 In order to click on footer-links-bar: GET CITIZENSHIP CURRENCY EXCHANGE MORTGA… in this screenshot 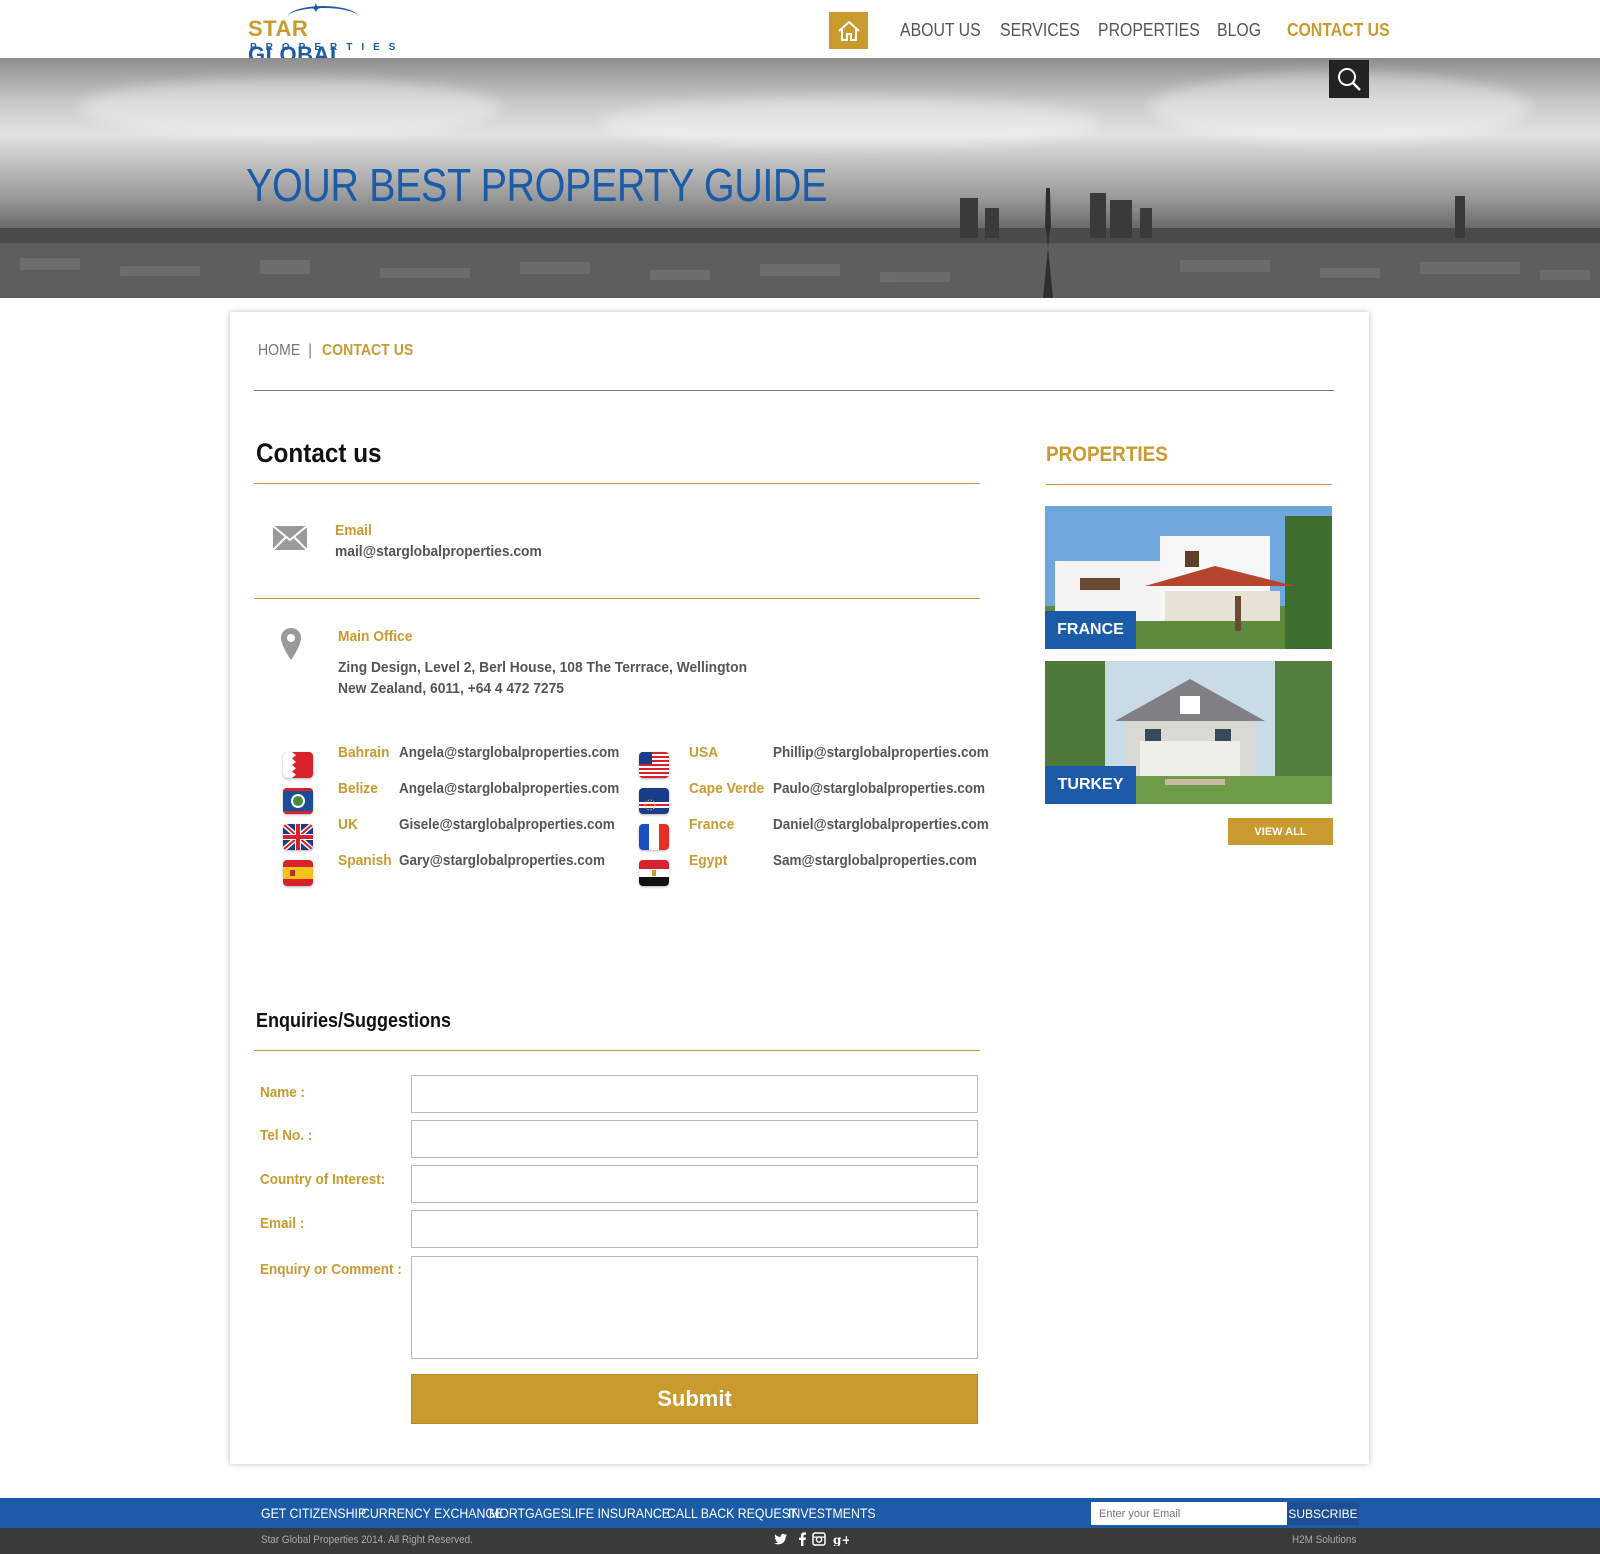, I will do `click(800, 1513)`.